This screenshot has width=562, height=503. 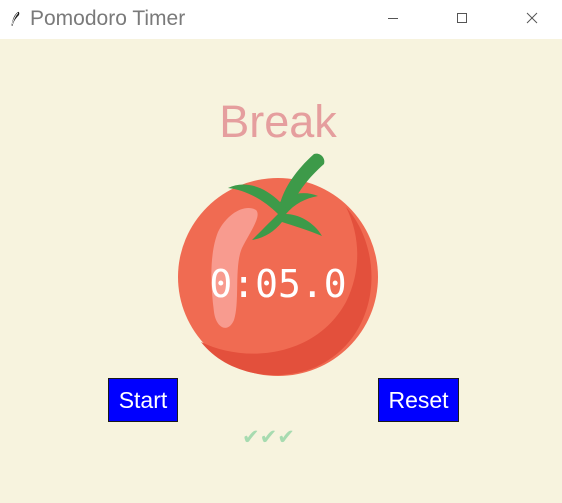 I want to click on feather-icon, so click(x=15, y=19).